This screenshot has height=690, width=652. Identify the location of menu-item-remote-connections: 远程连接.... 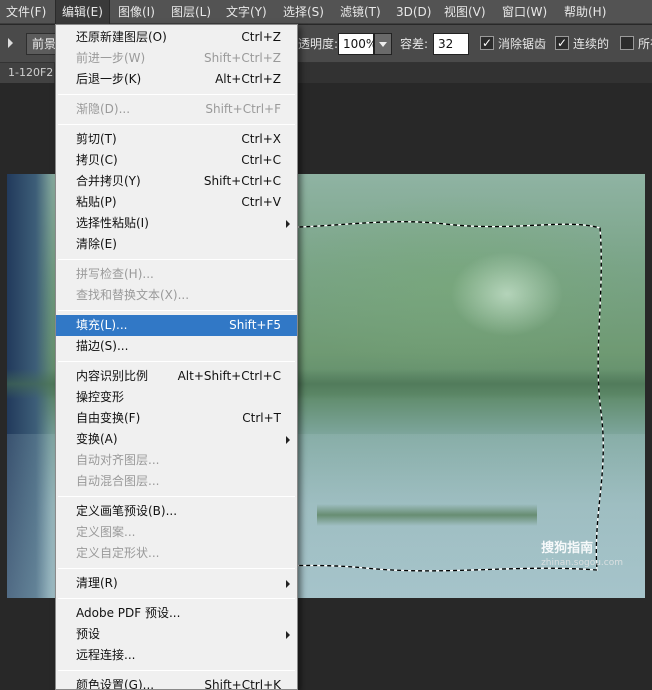
(176, 655).